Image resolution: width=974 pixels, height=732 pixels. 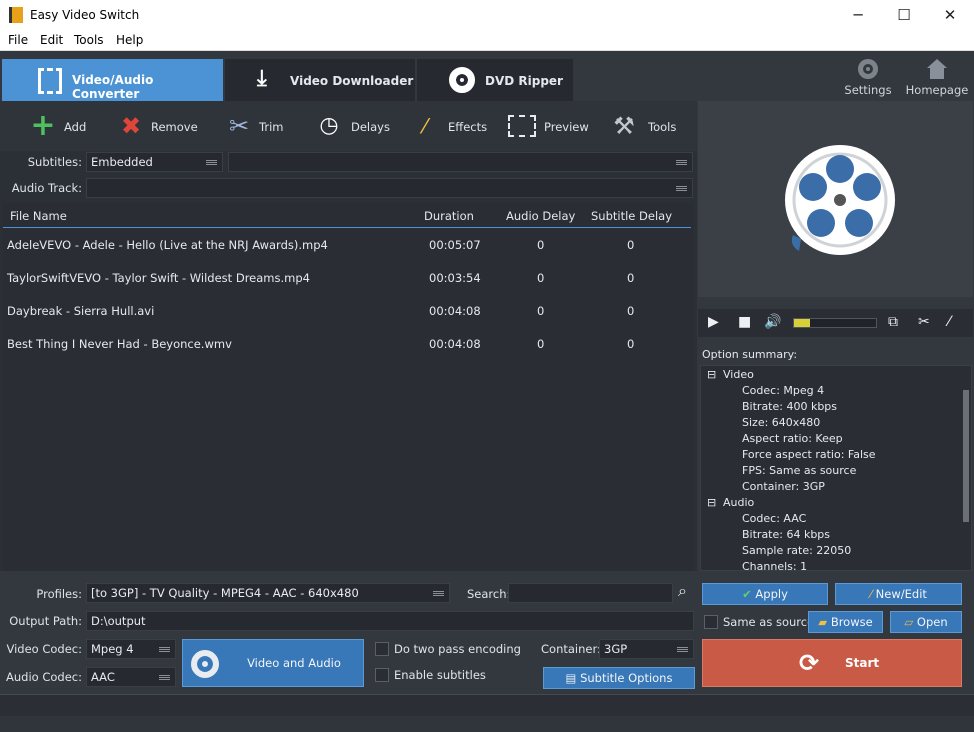 What do you see at coordinates (646, 649) in the screenshot?
I see `container-select: 3GP` at bounding box center [646, 649].